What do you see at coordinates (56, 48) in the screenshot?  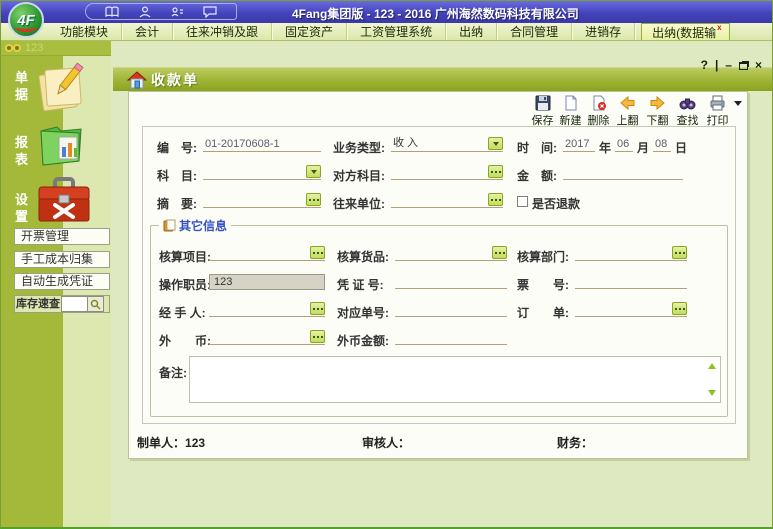 I see `sidebar-mini-bar: 123` at bounding box center [56, 48].